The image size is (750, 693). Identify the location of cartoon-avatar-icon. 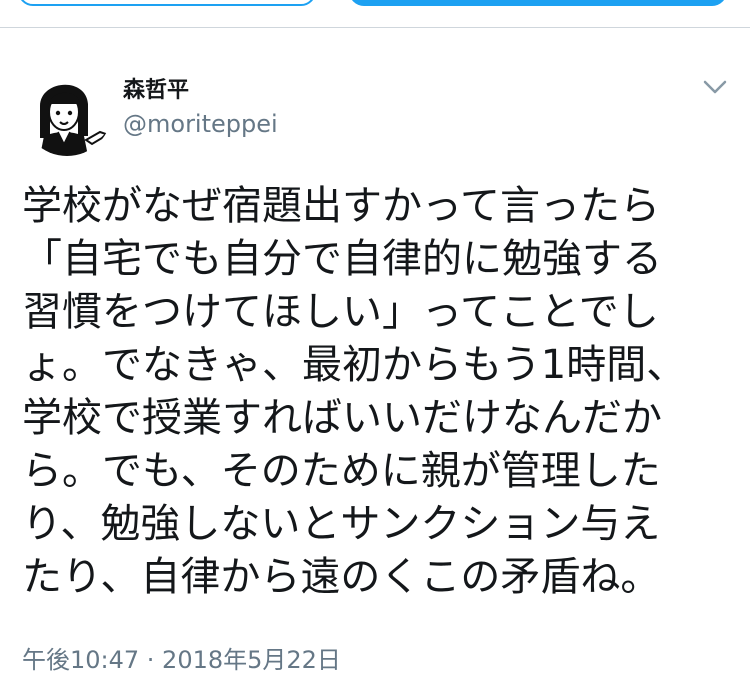
(74, 120).